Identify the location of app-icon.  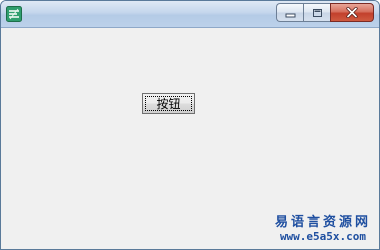
(14, 14).